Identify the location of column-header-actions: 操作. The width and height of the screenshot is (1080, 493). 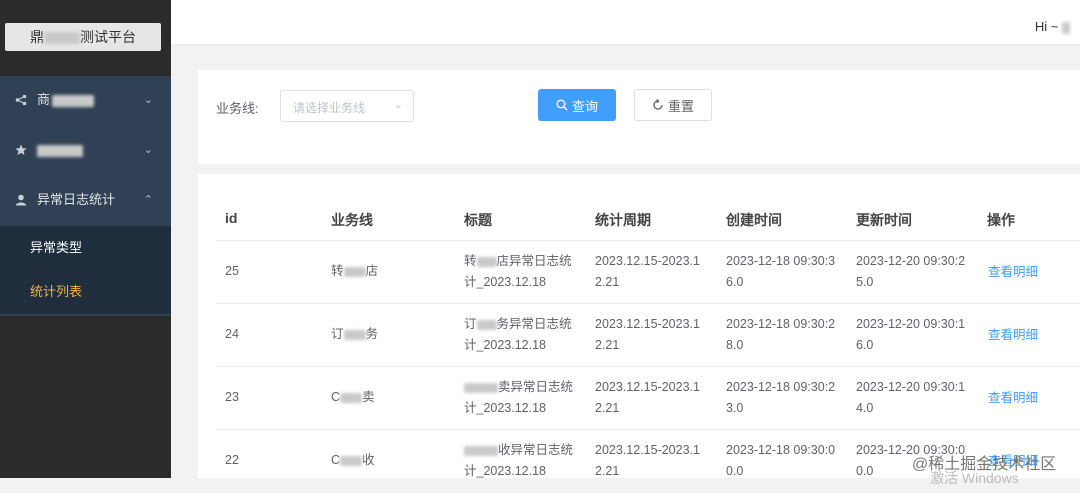
(1001, 220).